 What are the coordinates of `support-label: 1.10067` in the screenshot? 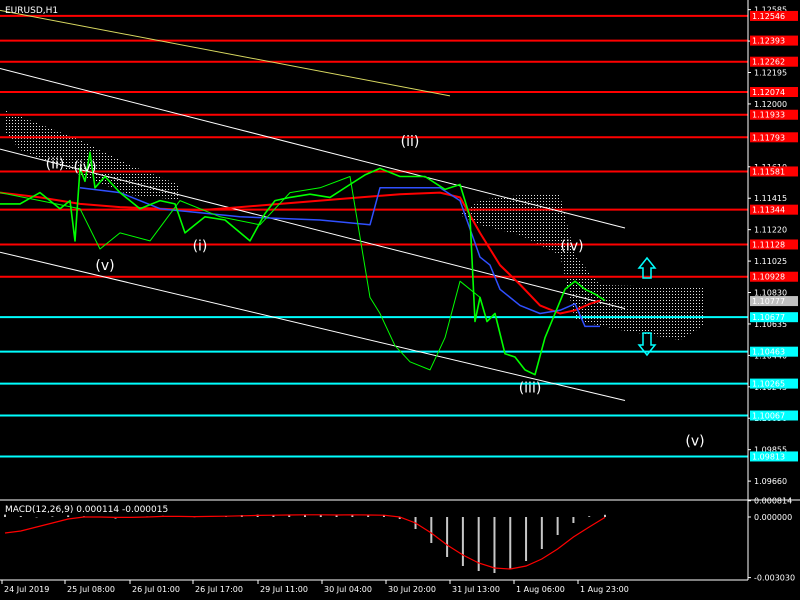 It's located at (768, 416).